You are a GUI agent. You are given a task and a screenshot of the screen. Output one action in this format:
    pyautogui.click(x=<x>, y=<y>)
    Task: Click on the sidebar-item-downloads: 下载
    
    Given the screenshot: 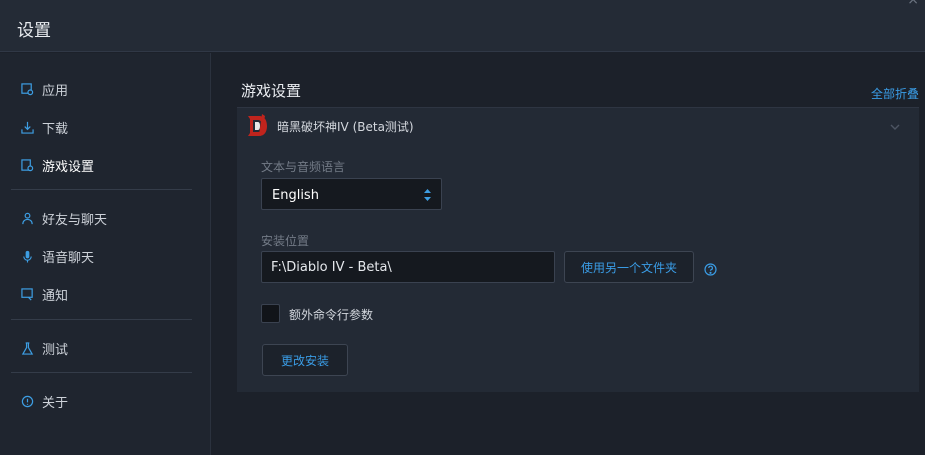 What is the action you would take?
    pyautogui.click(x=44, y=127)
    